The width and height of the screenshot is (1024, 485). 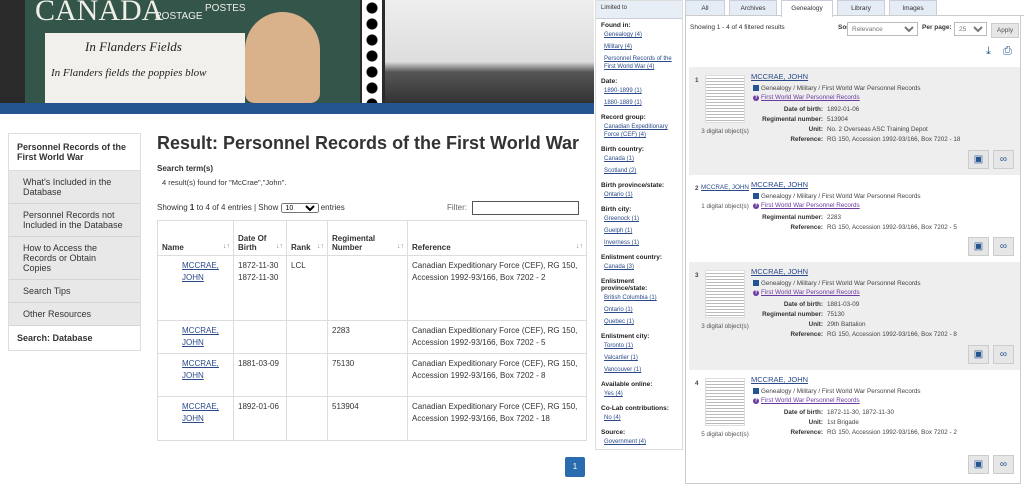 What do you see at coordinates (937, 27) in the screenshot?
I see `per-page-label: Per page:` at bounding box center [937, 27].